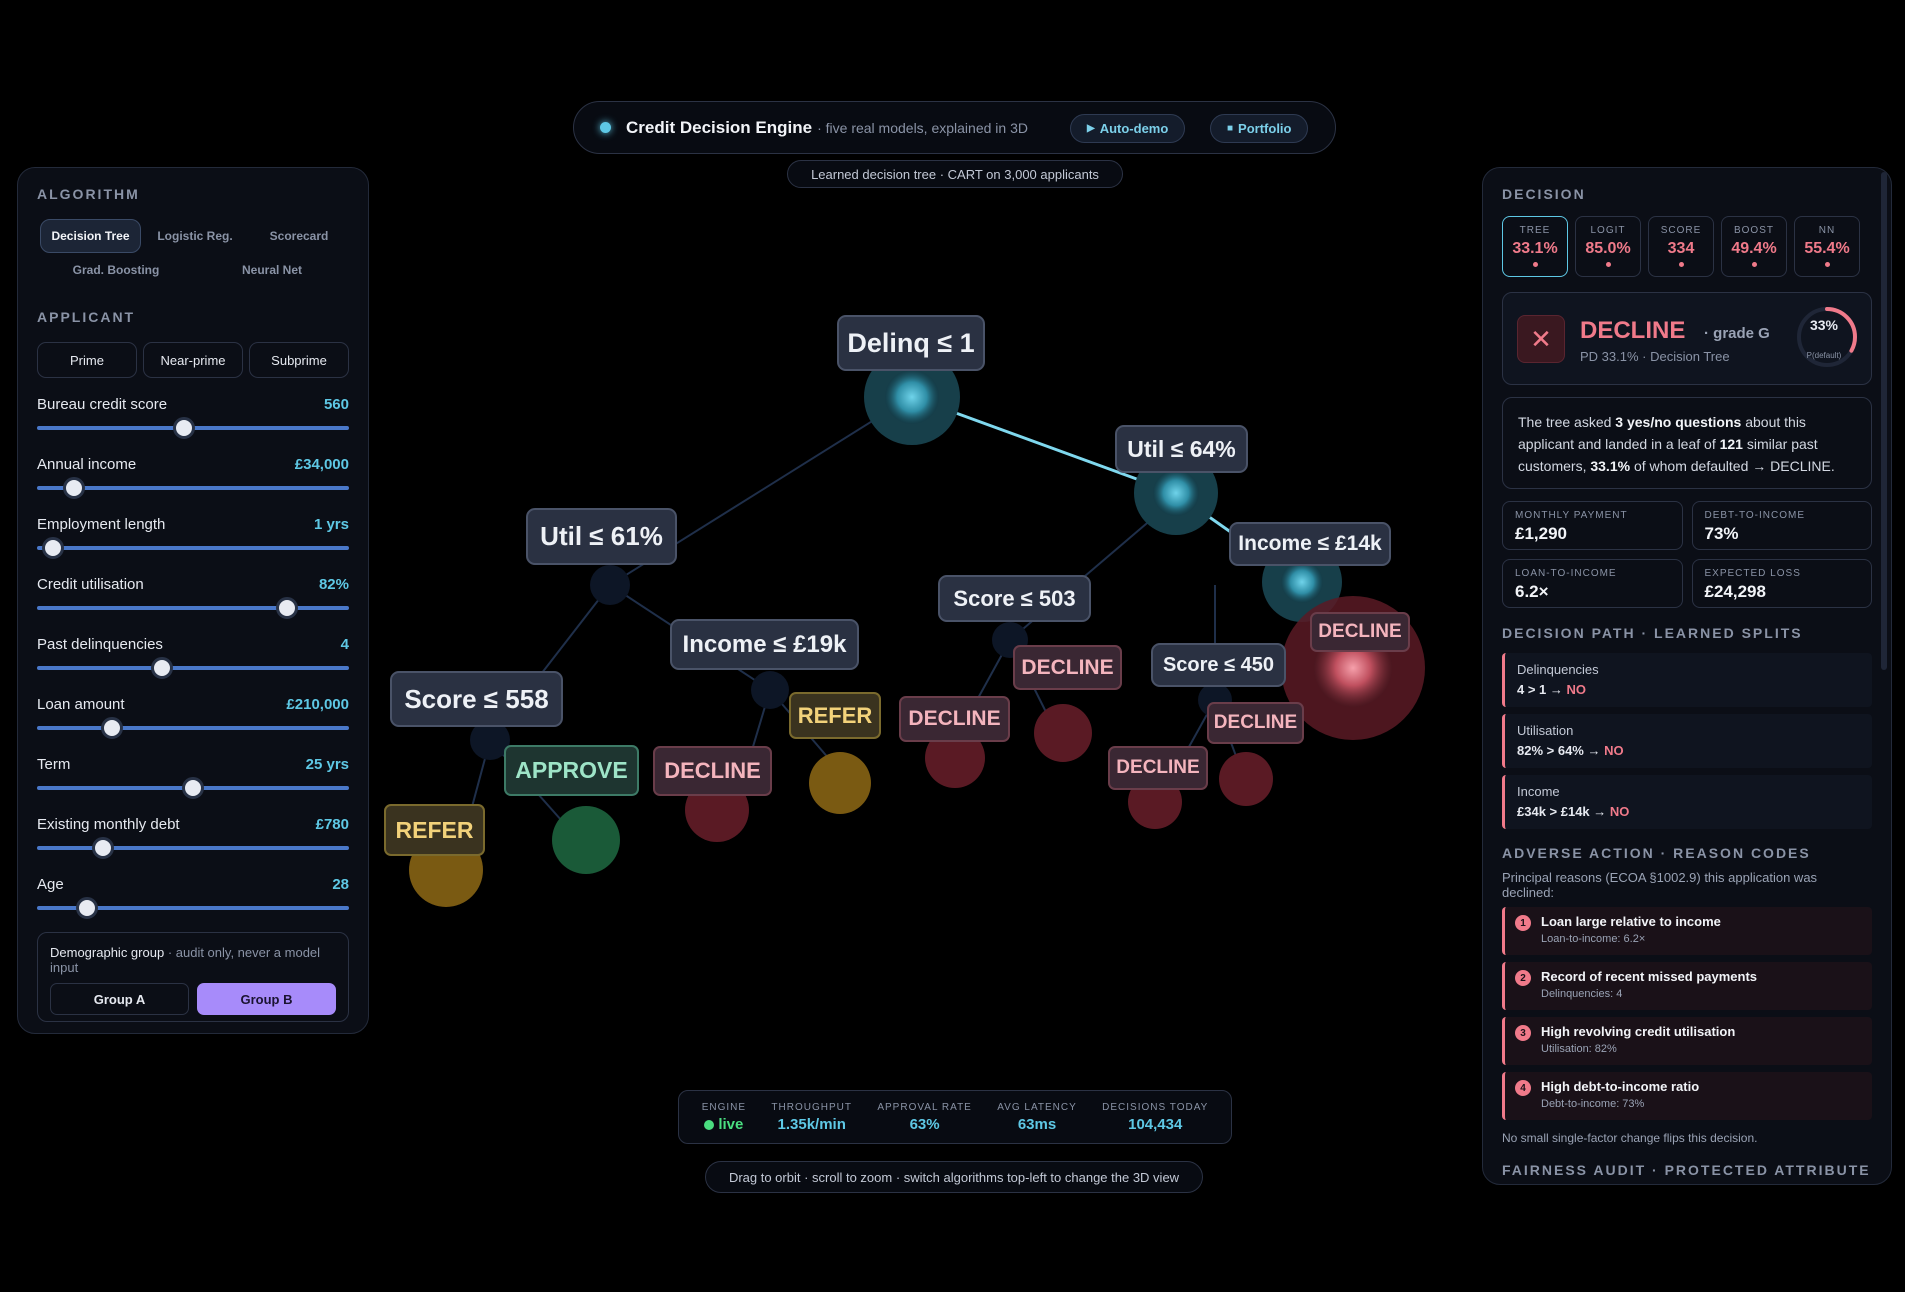 This screenshot has width=1905, height=1292. What do you see at coordinates (1544, 194) in the screenshot?
I see `decision-title: DECISION` at bounding box center [1544, 194].